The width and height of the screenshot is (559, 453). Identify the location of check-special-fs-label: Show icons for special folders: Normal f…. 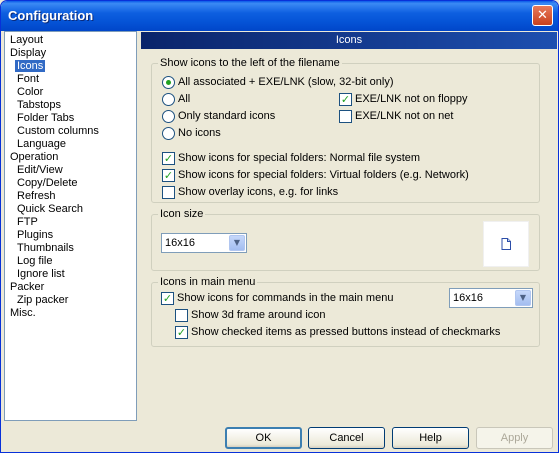
(299, 158).